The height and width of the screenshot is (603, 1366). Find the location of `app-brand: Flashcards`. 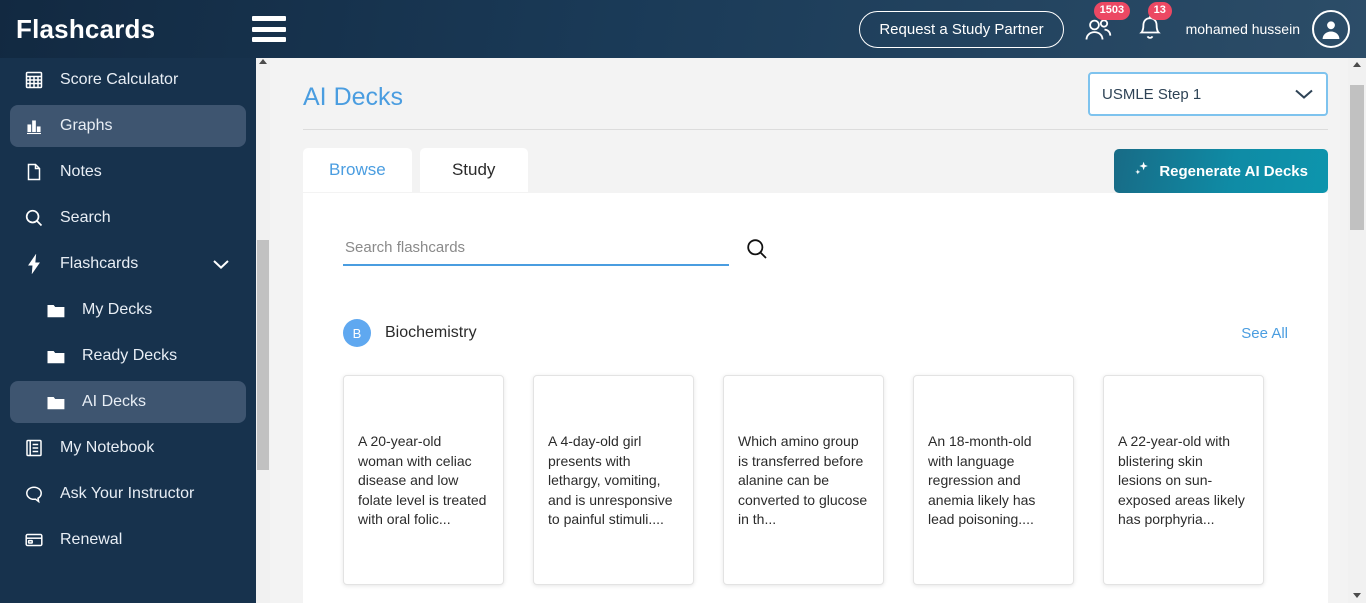

app-brand: Flashcards is located at coordinates (86, 28).